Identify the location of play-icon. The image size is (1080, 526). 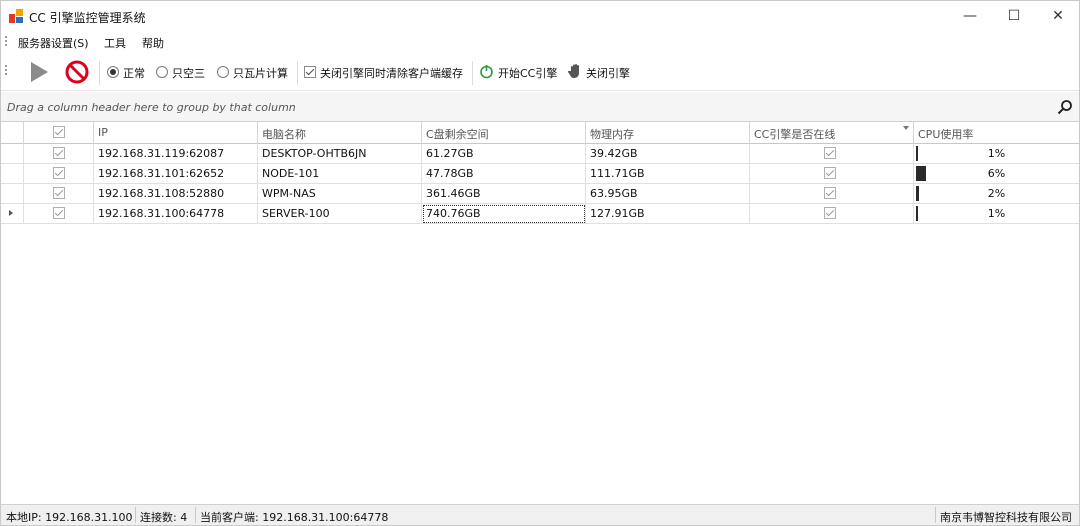
(39, 72).